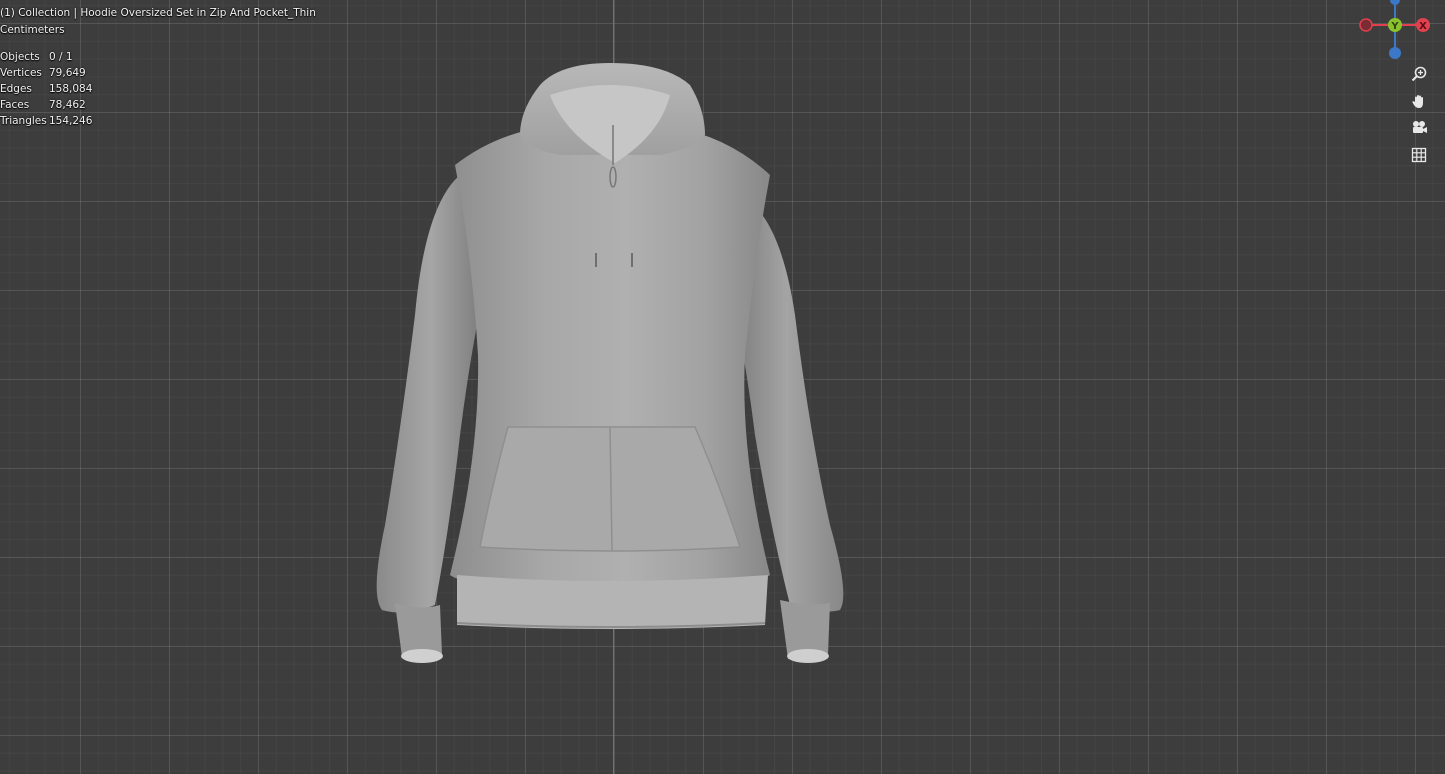 Image resolution: width=1445 pixels, height=774 pixels. What do you see at coordinates (1423, 26) in the screenshot?
I see `x-axis-label: X` at bounding box center [1423, 26].